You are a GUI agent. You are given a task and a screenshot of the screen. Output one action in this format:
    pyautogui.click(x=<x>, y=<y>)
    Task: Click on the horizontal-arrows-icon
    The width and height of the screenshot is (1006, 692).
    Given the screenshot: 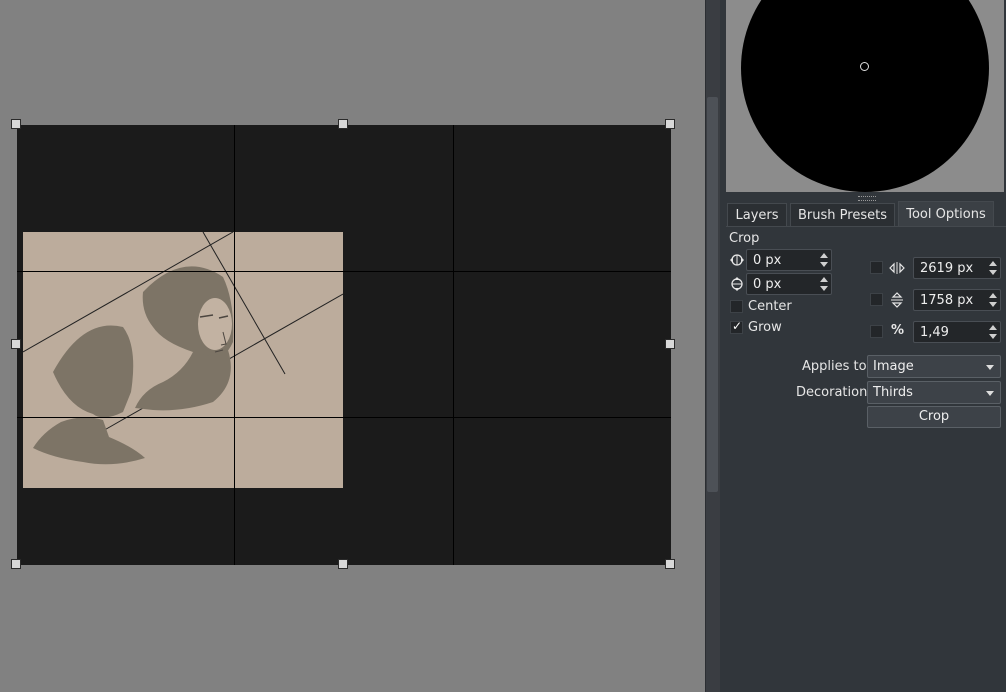 What is the action you would take?
    pyautogui.click(x=737, y=260)
    